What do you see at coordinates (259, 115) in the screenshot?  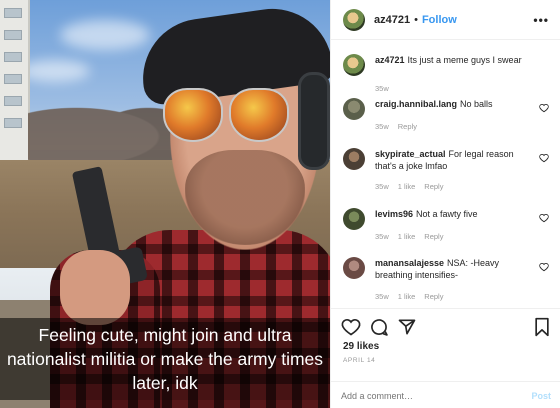 I see `lens-right` at bounding box center [259, 115].